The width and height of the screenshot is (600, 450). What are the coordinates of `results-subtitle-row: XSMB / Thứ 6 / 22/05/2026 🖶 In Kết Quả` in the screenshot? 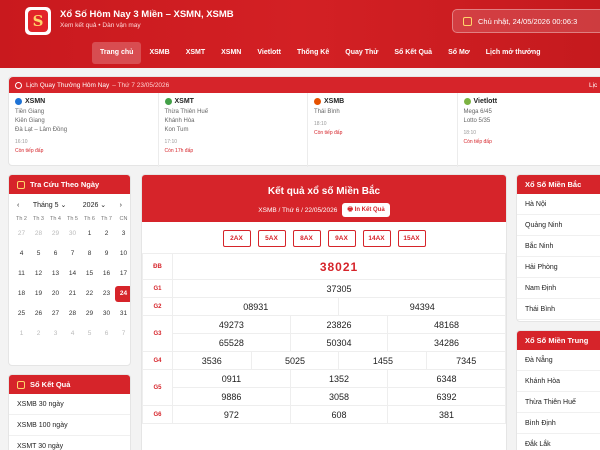 It's located at (324, 210).